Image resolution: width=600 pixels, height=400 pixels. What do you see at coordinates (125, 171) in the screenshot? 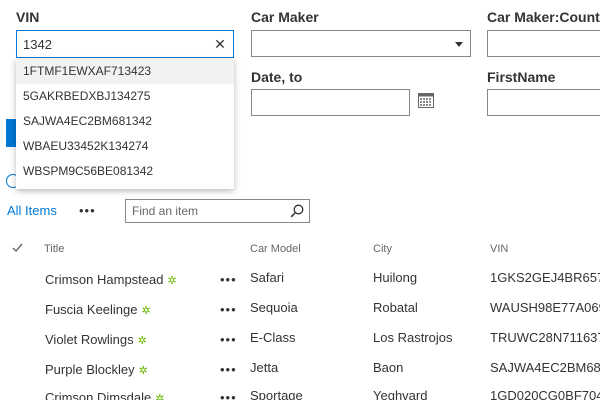
I see `suggestion-item: WBSPM9C56BE081342` at bounding box center [125, 171].